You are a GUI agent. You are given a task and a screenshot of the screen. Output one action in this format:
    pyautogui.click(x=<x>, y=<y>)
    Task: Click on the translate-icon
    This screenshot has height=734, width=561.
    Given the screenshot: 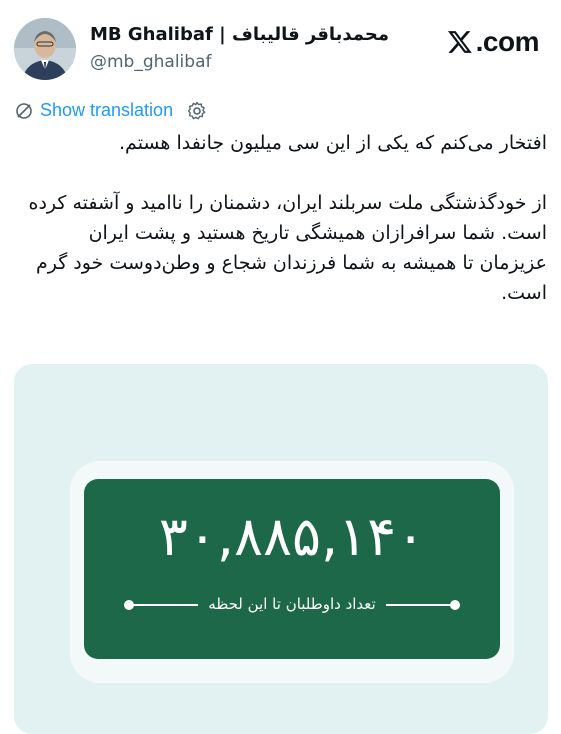 What is the action you would take?
    pyautogui.click(x=24, y=111)
    